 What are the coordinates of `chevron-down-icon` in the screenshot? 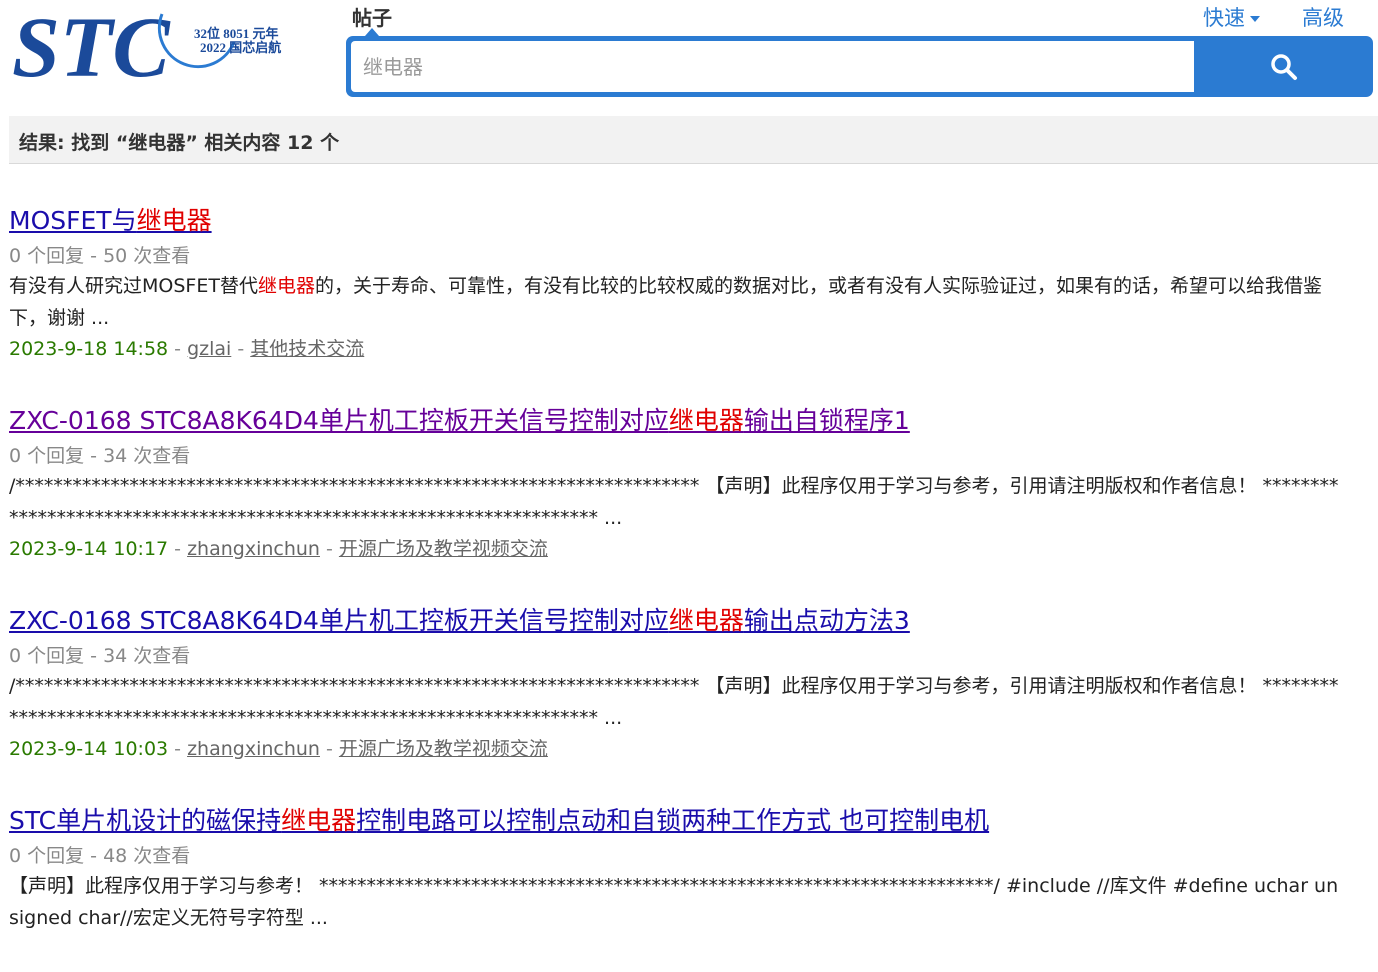 It's located at (1255, 19).